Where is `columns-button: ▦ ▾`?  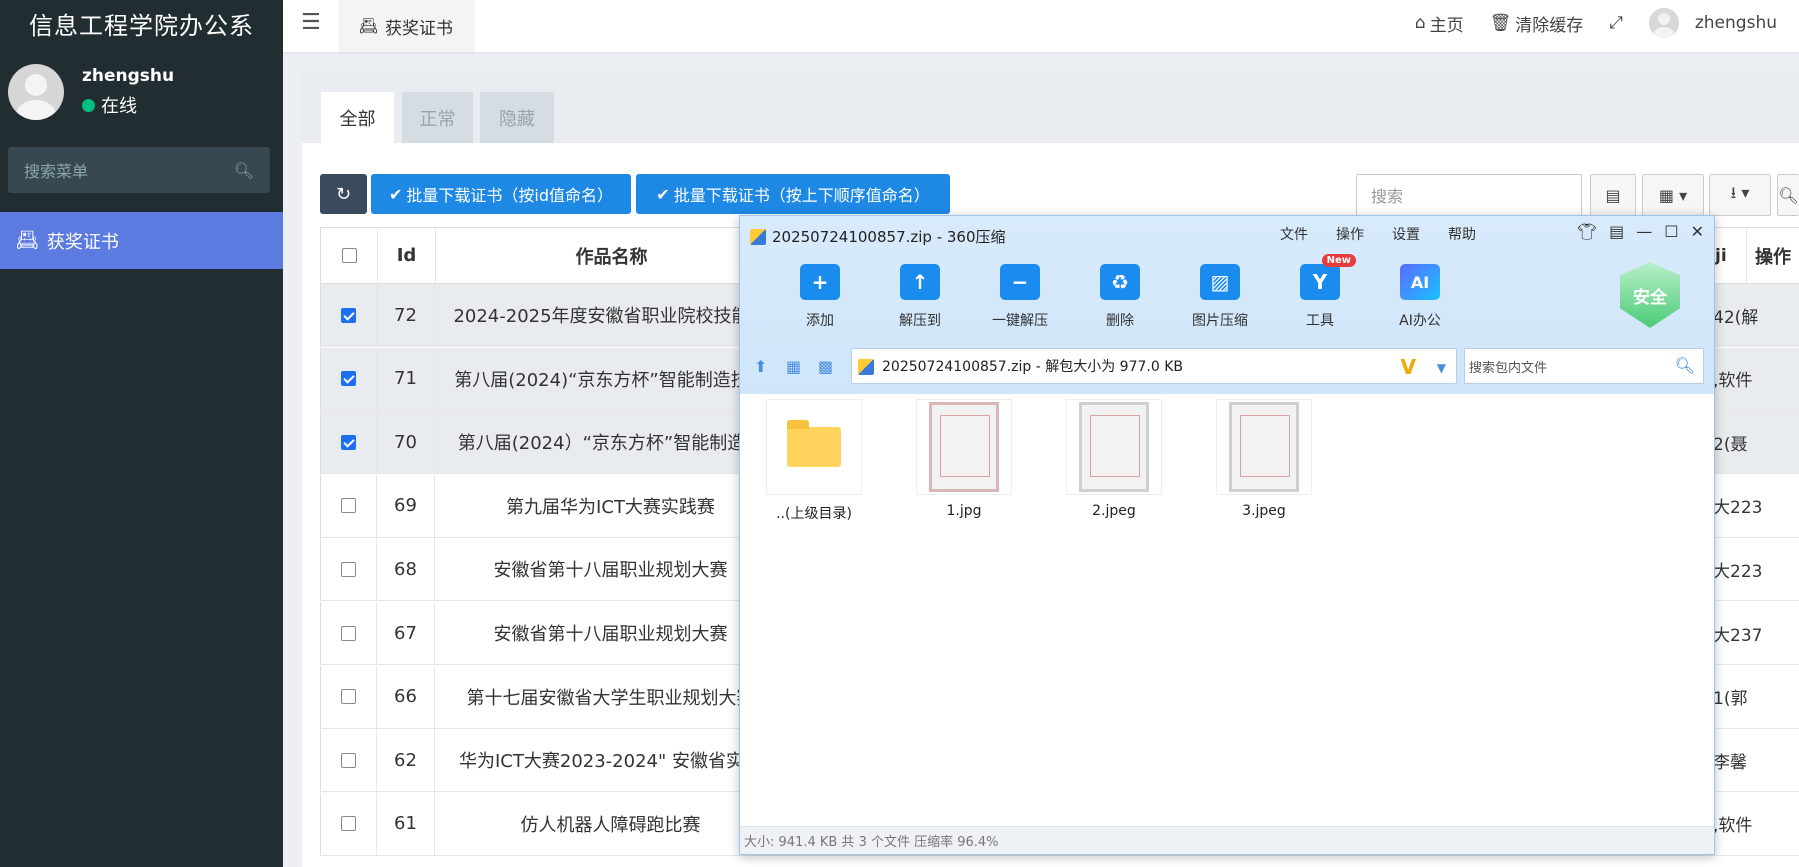 columns-button: ▦ ▾ is located at coordinates (1673, 195).